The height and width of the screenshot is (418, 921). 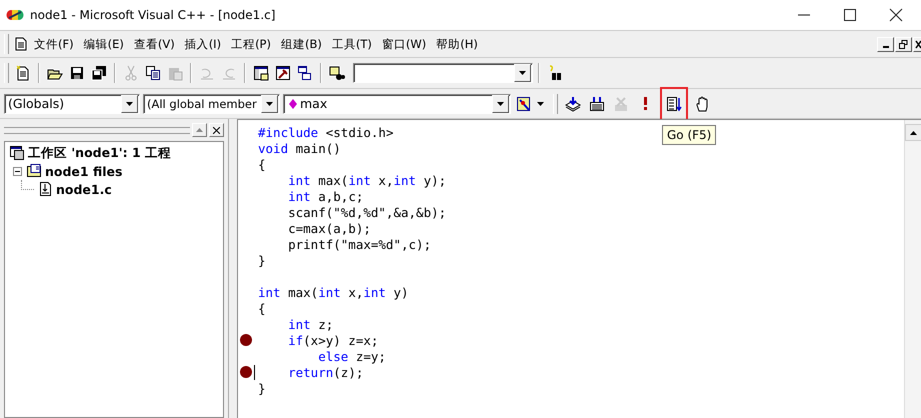 What do you see at coordinates (17, 153) in the screenshot?
I see `workspace-icon` at bounding box center [17, 153].